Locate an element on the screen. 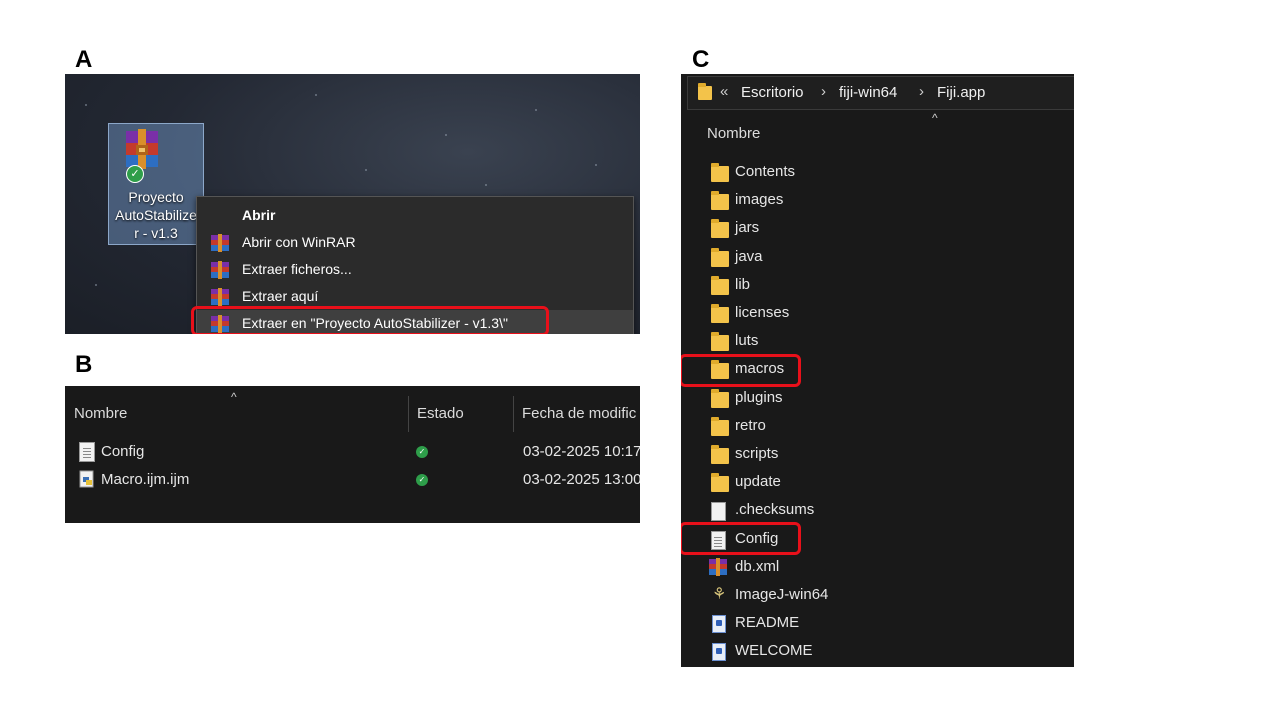 This screenshot has height=720, width=1280. file-row-plugins: plugins is located at coordinates (877, 398).